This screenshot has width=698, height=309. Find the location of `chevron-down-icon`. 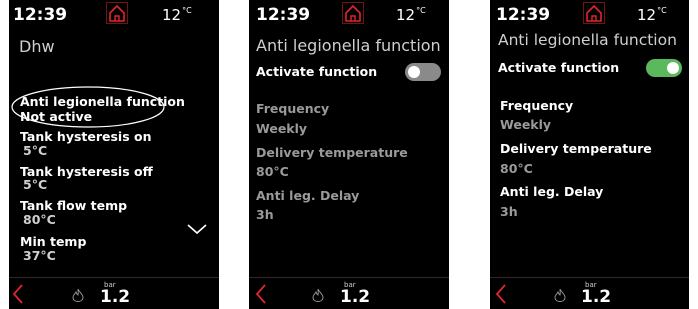

chevron-down-icon is located at coordinates (197, 229).